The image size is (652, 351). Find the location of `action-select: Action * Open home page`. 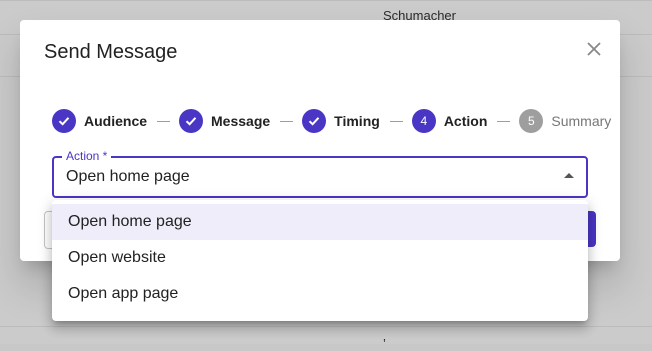

action-select: Action * Open home page is located at coordinates (320, 173).